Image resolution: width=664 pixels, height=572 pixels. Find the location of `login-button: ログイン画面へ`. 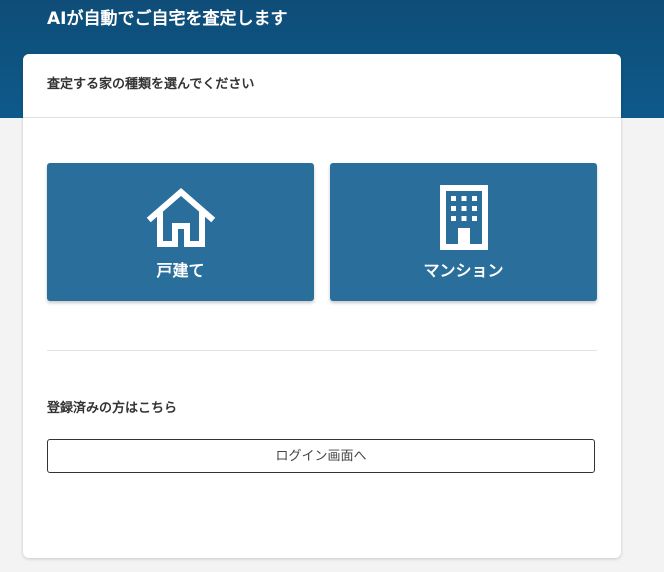

login-button: ログイン画面へ is located at coordinates (321, 456).